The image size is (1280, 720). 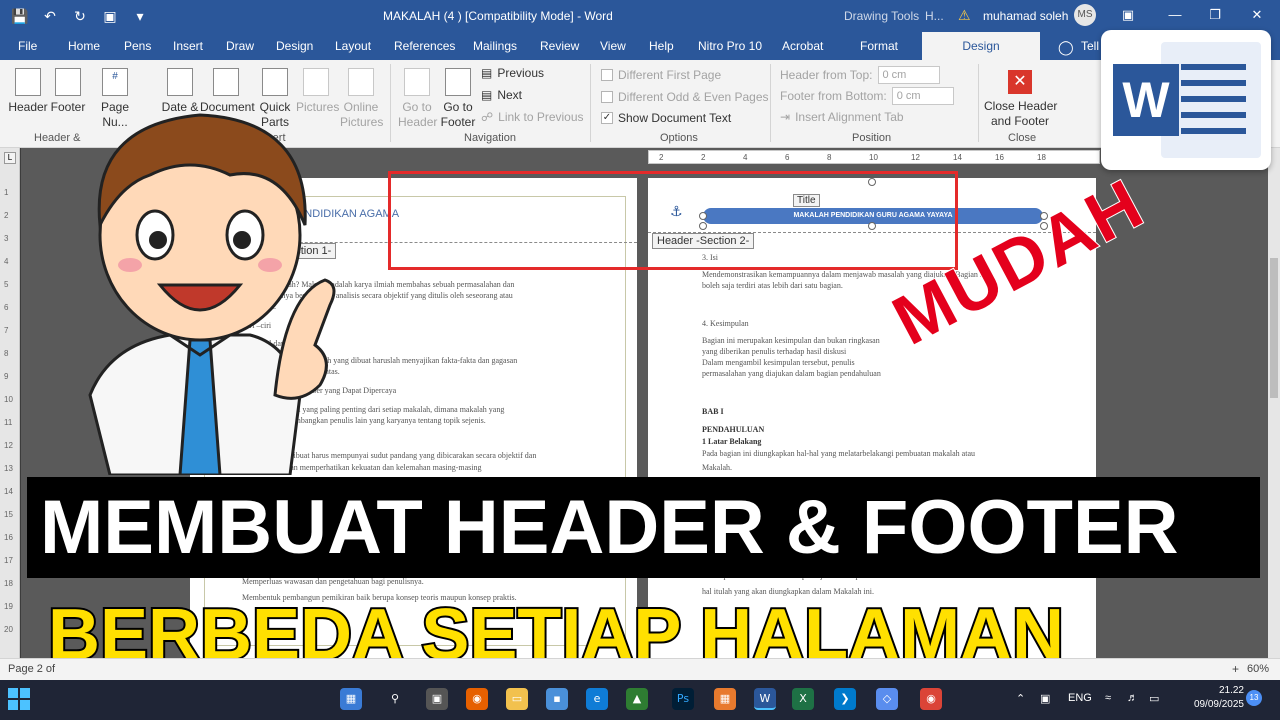 I want to click on ruler-number: 5, so click(x=6, y=284).